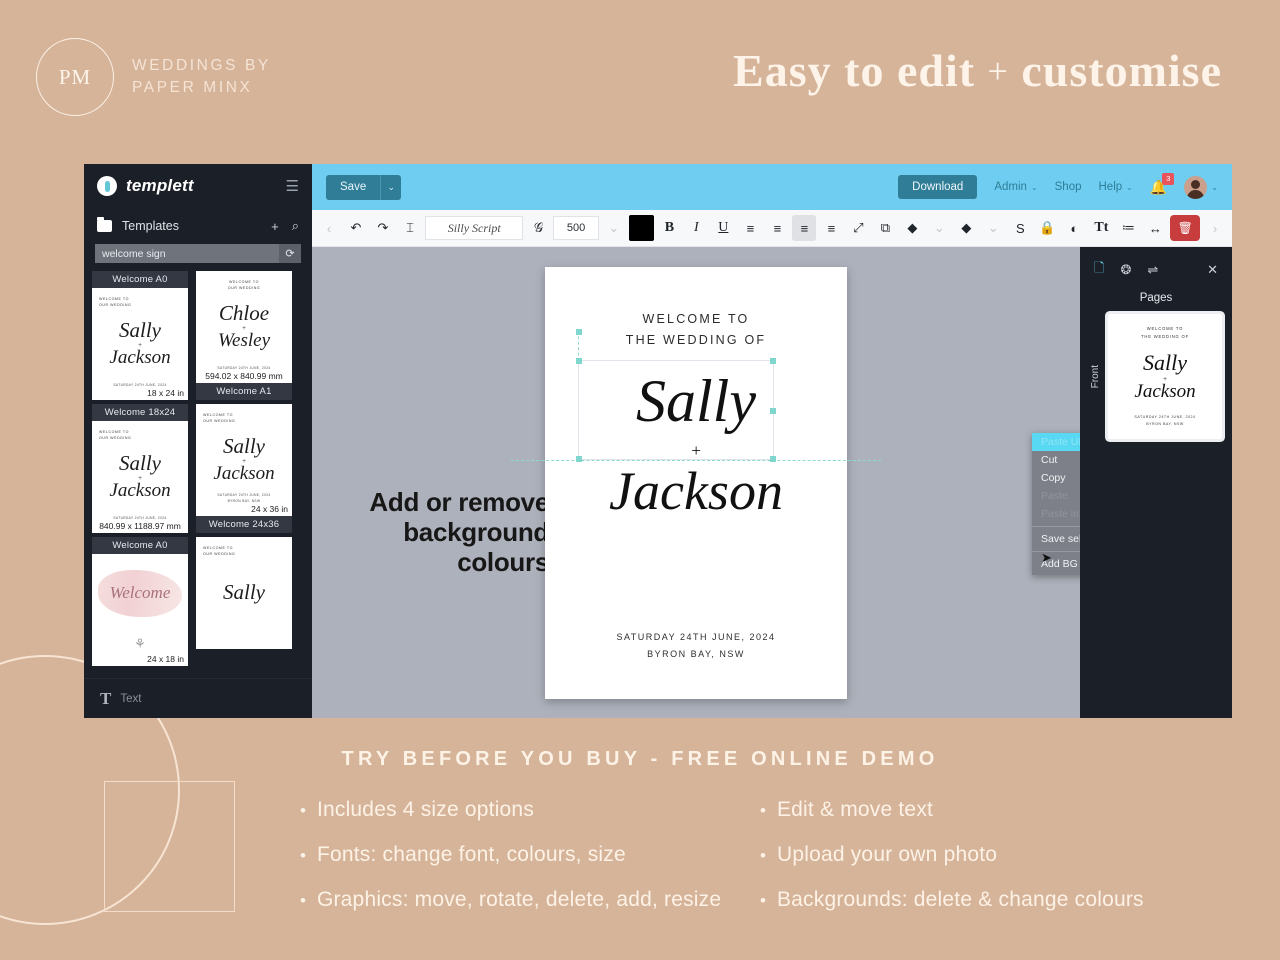 Image resolution: width=1280 pixels, height=960 pixels. What do you see at coordinates (198, 225) in the screenshot?
I see `templates-section-header: Templates + ⌕` at bounding box center [198, 225].